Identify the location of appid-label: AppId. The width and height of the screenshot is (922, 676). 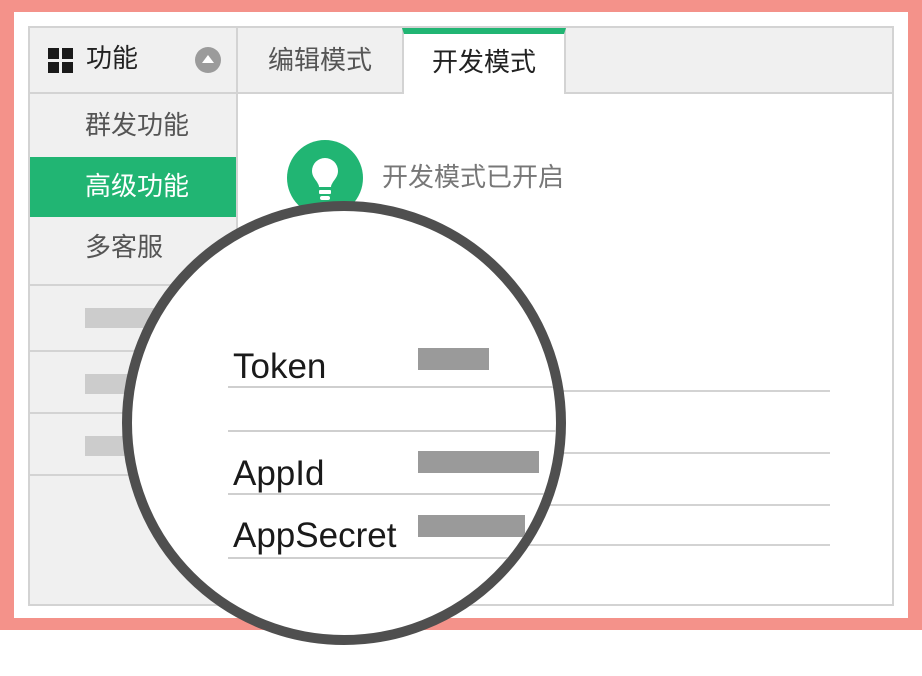
(279, 473).